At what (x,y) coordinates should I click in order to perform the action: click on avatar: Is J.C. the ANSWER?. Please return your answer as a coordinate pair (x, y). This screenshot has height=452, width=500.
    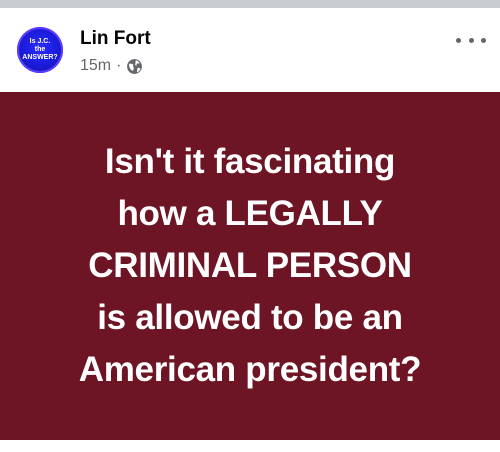
    Looking at the image, I should click on (40, 50).